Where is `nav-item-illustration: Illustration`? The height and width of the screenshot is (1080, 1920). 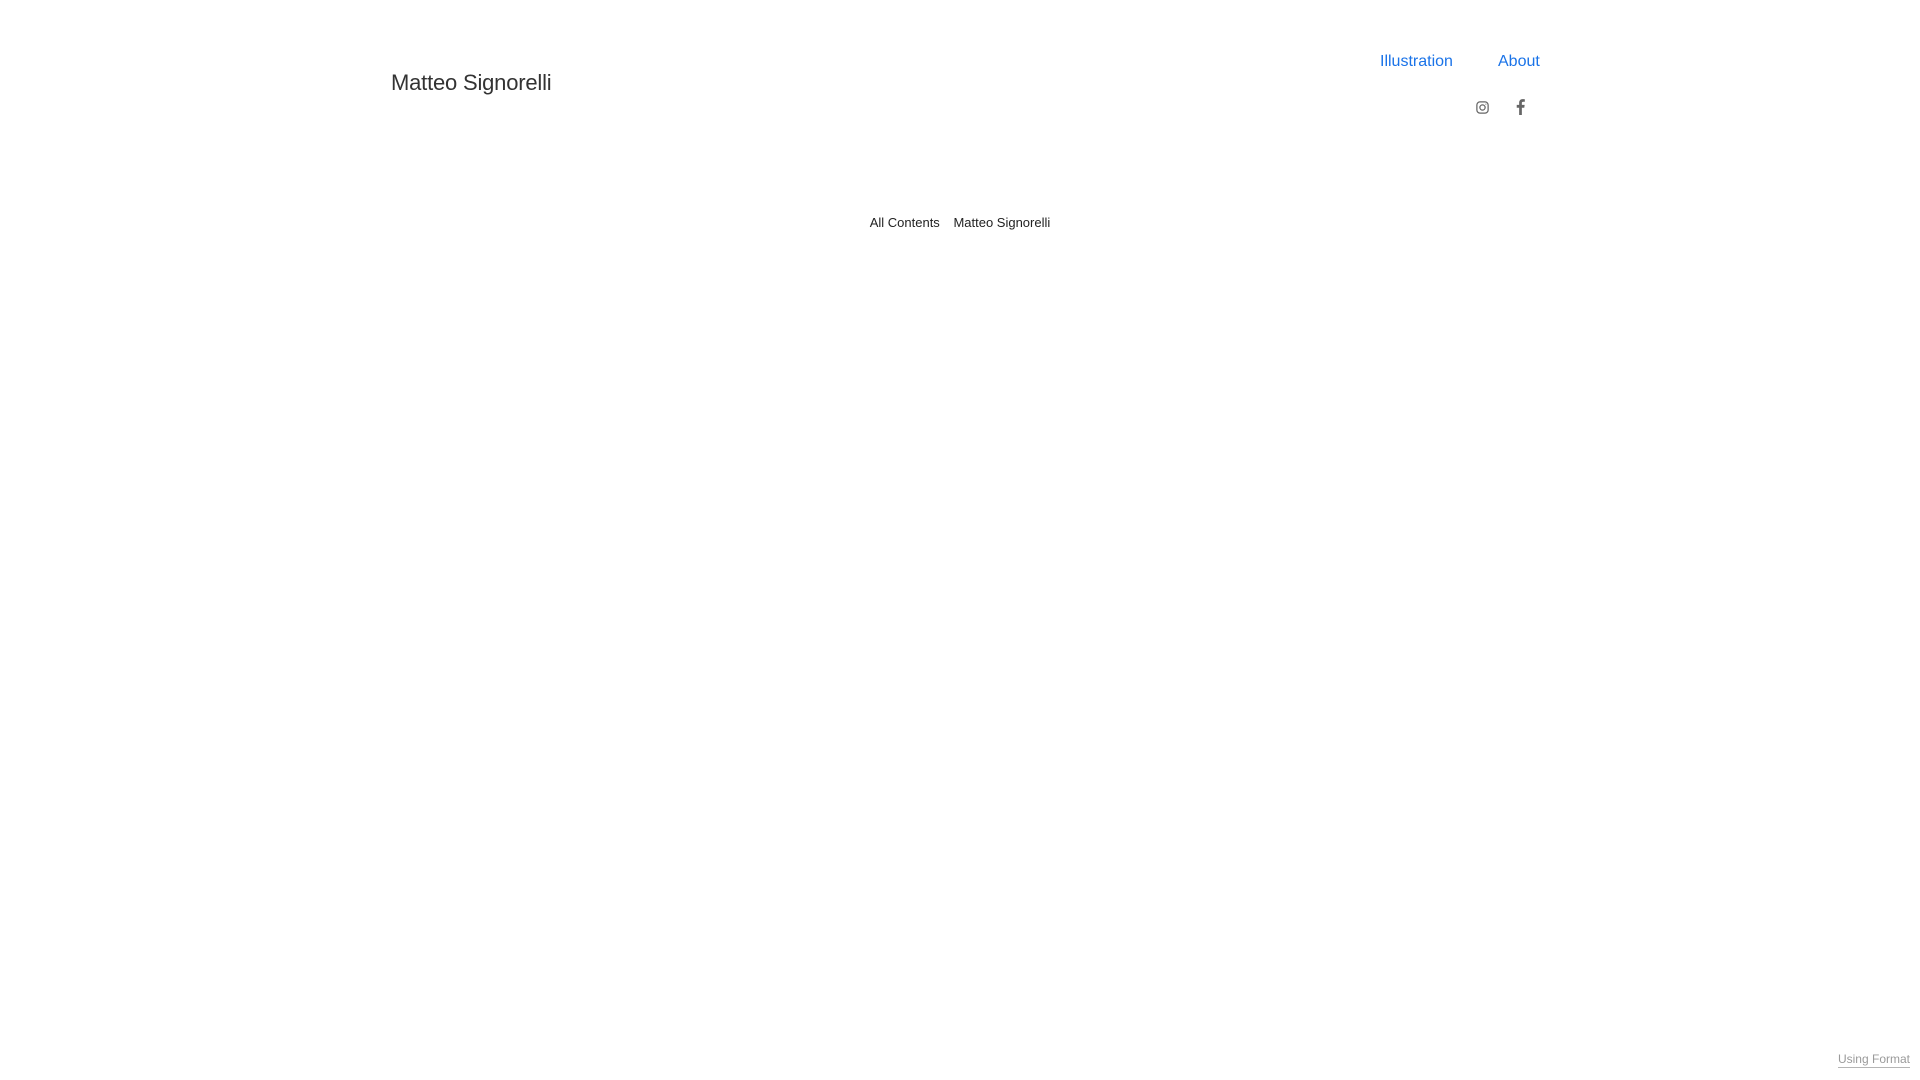 nav-item-illustration: Illustration is located at coordinates (1416, 62).